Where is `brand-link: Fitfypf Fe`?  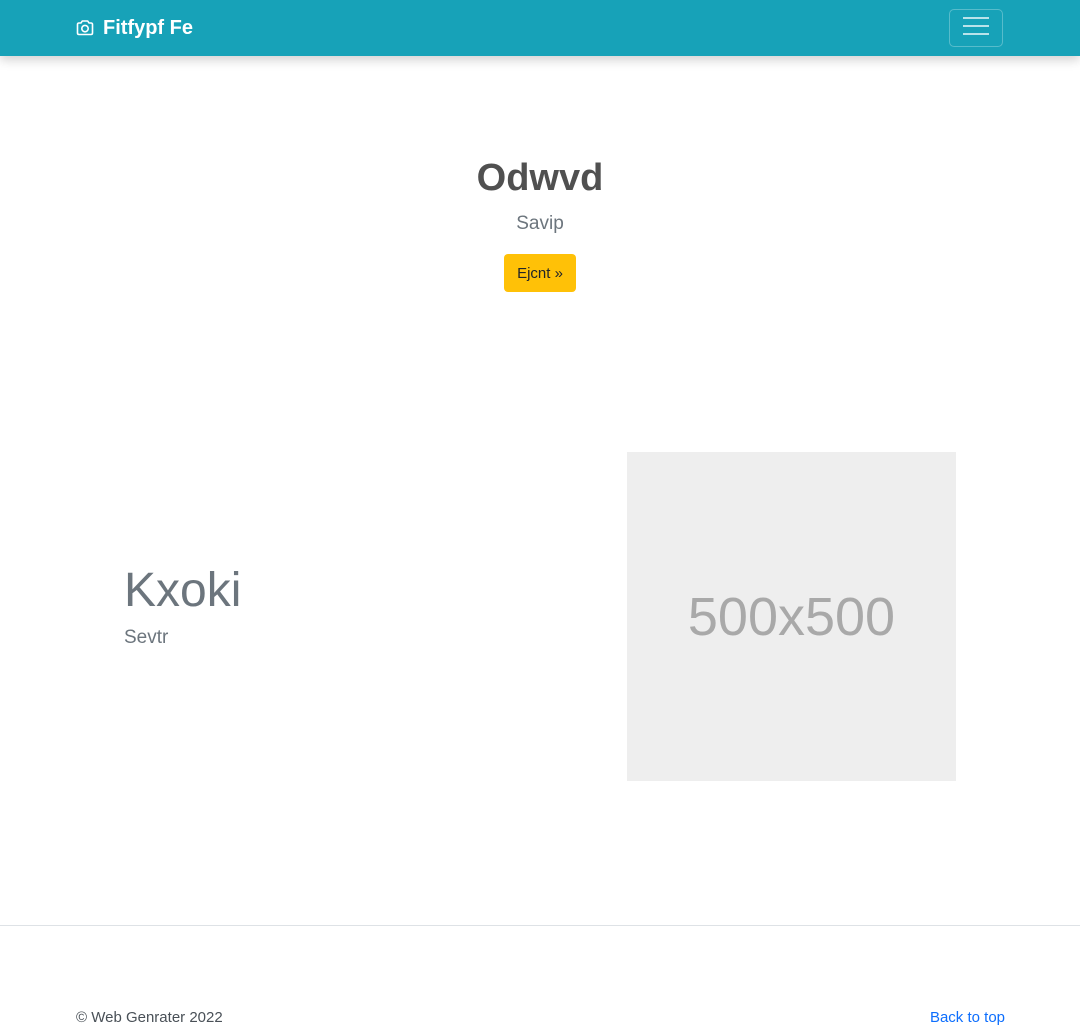
brand-link: Fitfypf Fe is located at coordinates (134, 28).